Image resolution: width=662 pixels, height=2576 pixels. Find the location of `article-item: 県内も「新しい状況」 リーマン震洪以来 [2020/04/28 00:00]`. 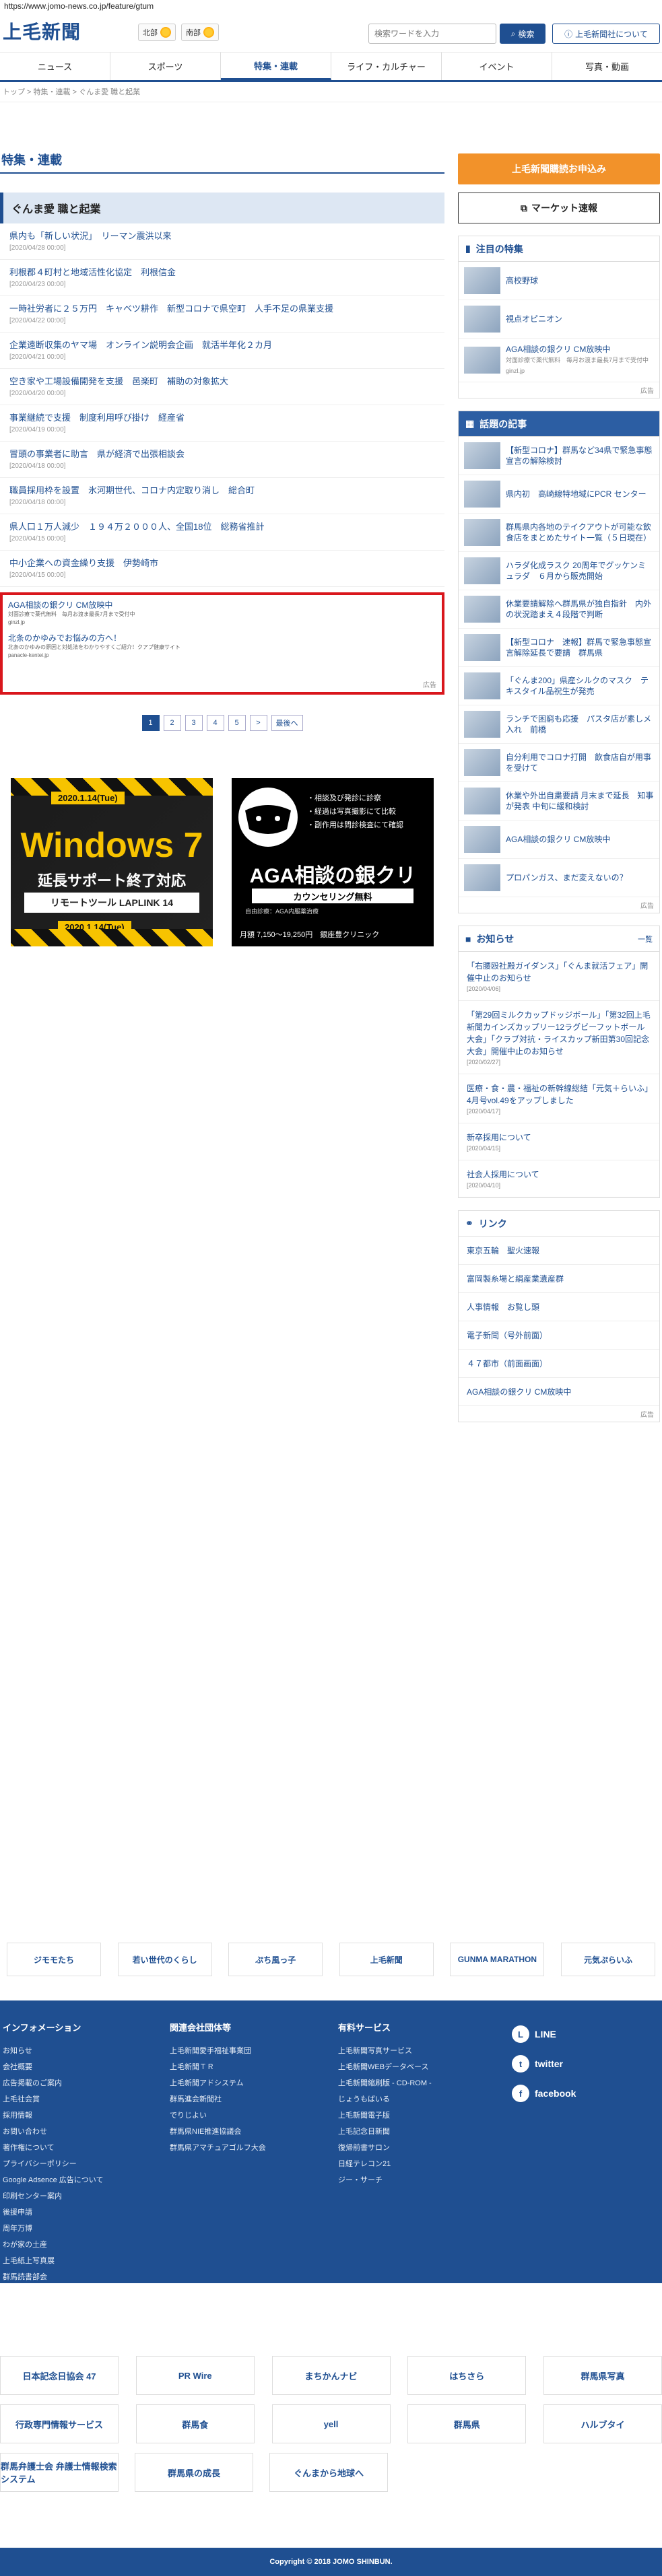

article-item: 県内も「新しい状況」 リーマン震洪以来 [2020/04/28 00:00] is located at coordinates (222, 241).